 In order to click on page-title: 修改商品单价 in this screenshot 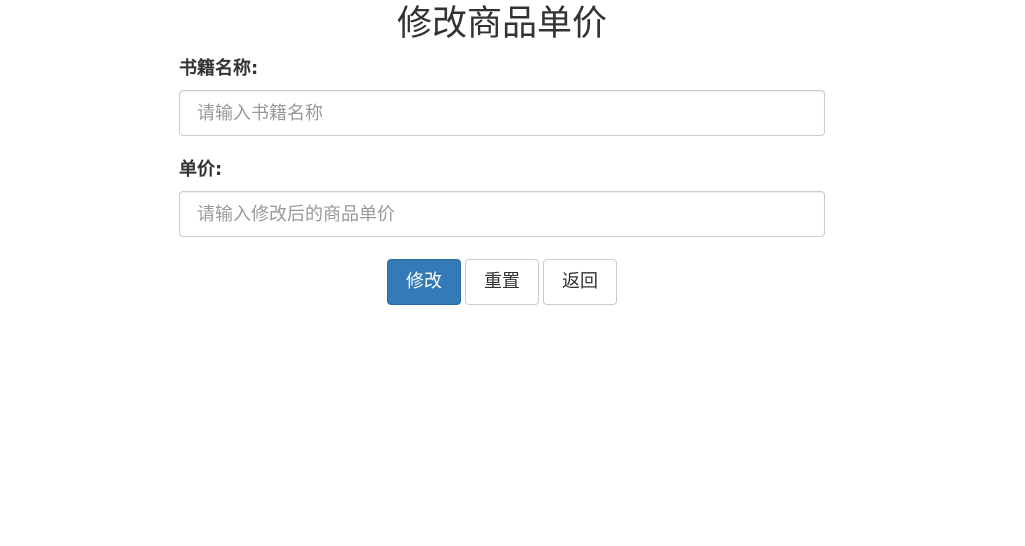, I will do `click(501, 24)`.